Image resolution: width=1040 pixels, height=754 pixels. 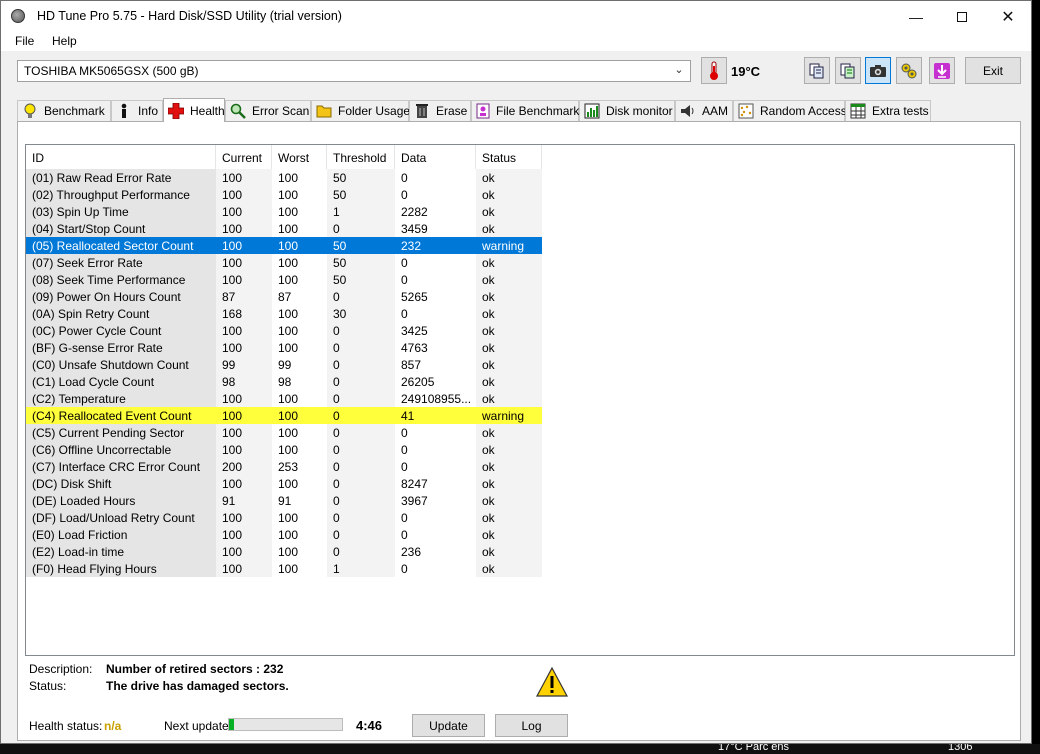 What do you see at coordinates (121, 313) in the screenshot?
I see `cell-id: (0A) Spin Retry Count` at bounding box center [121, 313].